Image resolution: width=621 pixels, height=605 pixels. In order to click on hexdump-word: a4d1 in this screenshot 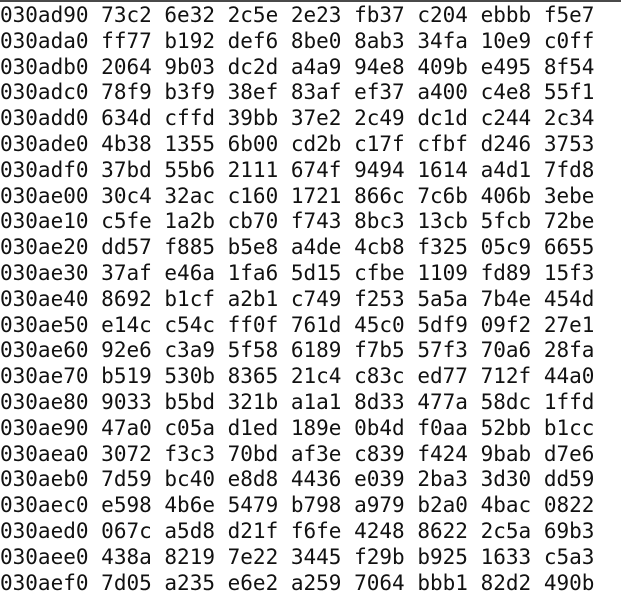, I will do `click(506, 169)`.